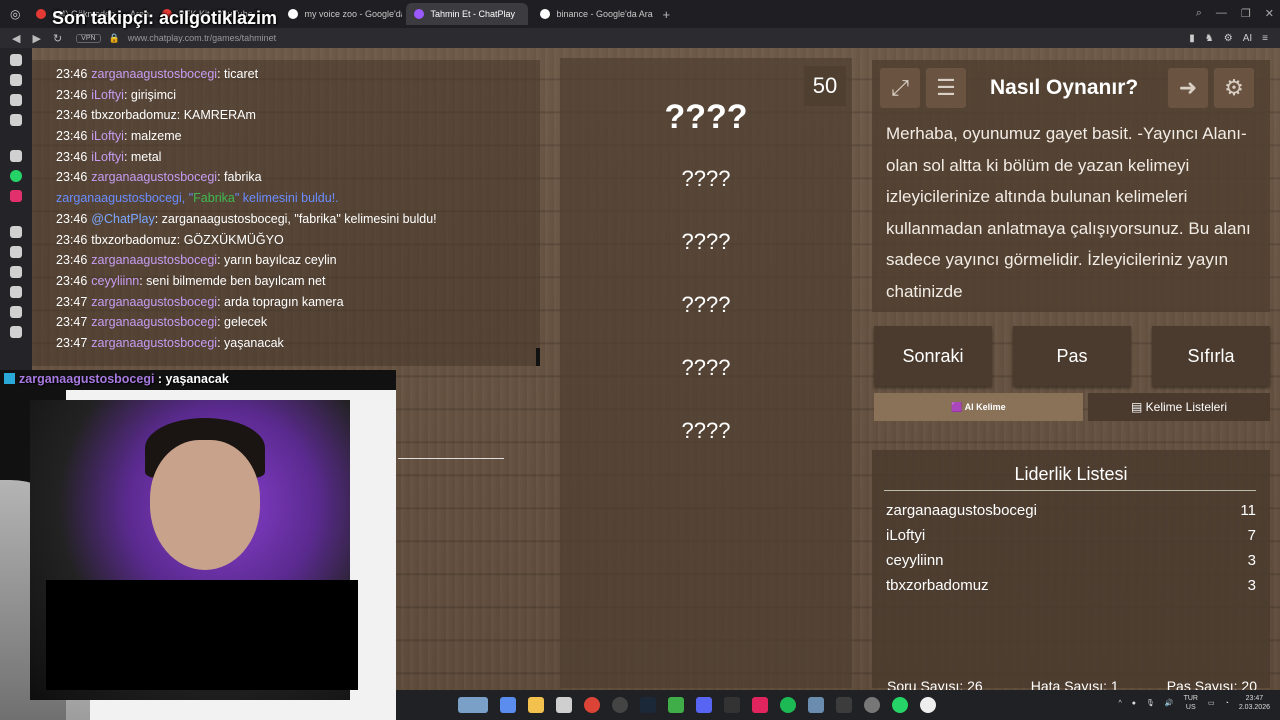 The width and height of the screenshot is (1280, 720). What do you see at coordinates (900, 88) in the screenshot?
I see `fullscreen-icon: ⤢` at bounding box center [900, 88].